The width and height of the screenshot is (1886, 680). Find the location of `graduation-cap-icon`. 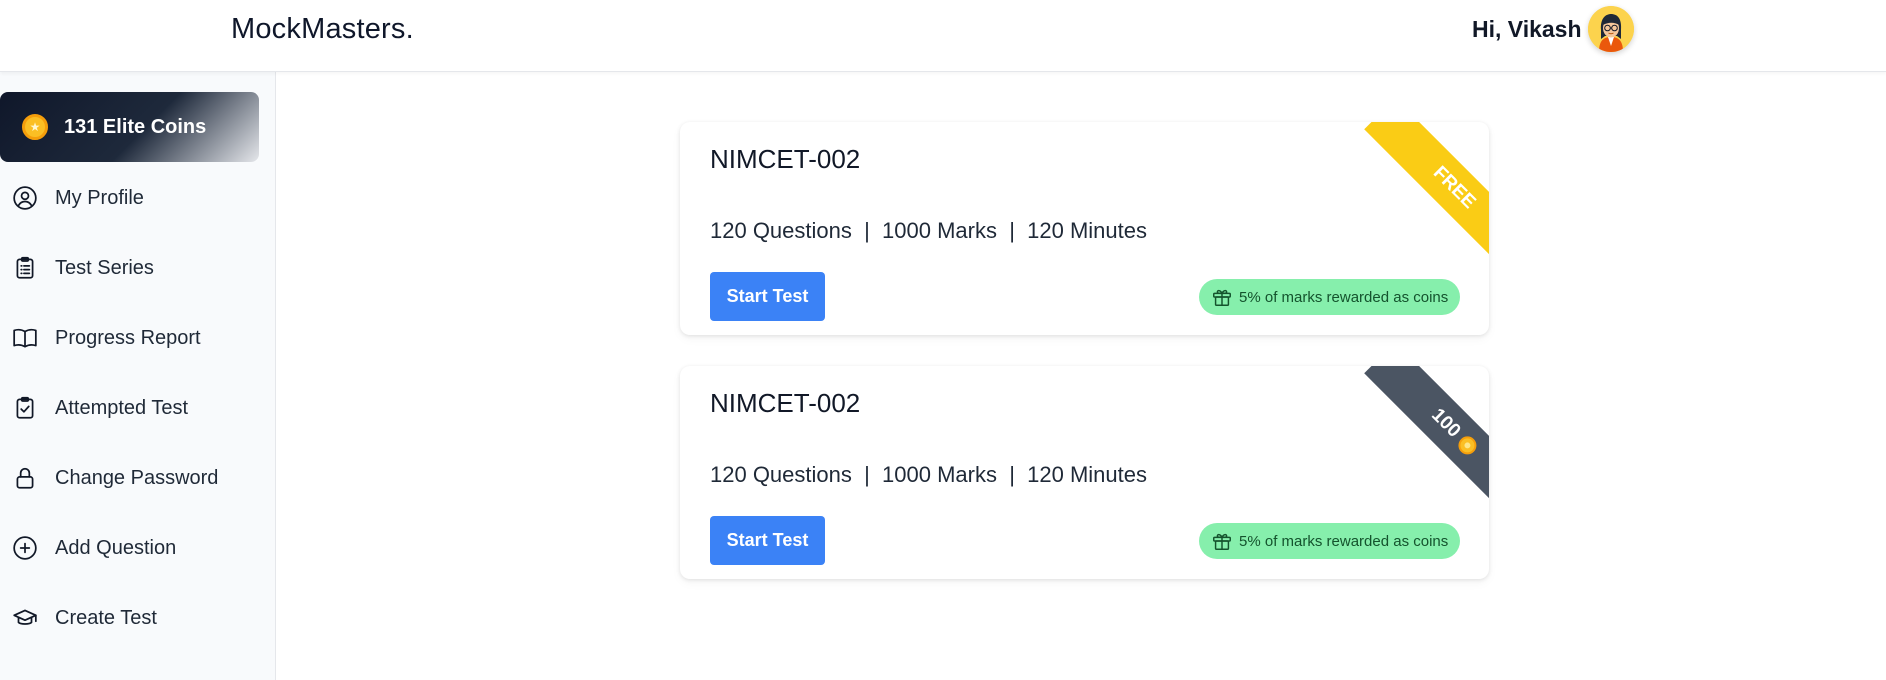

graduation-cap-icon is located at coordinates (25, 617).